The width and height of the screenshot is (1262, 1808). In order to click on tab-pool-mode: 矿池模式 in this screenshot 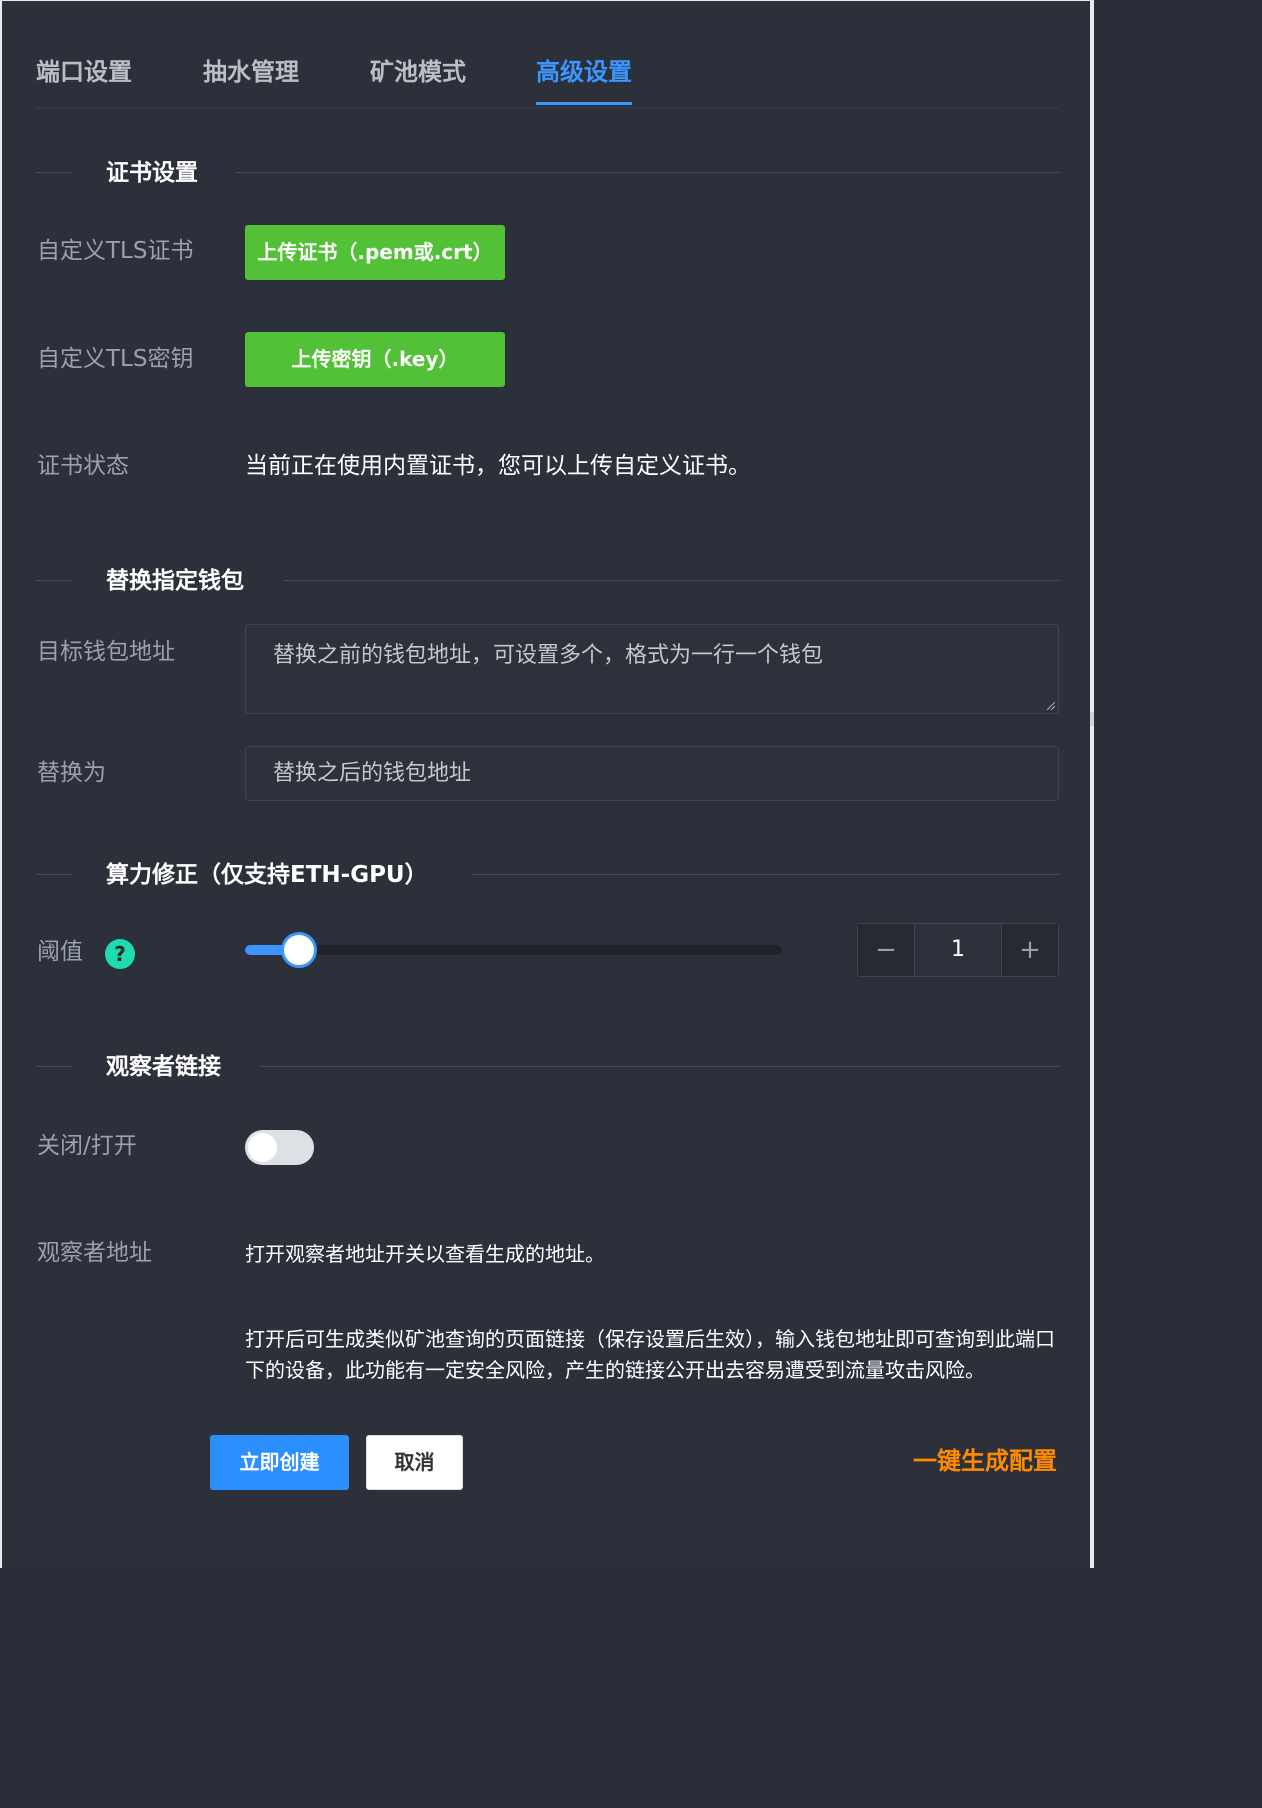, I will do `click(418, 76)`.